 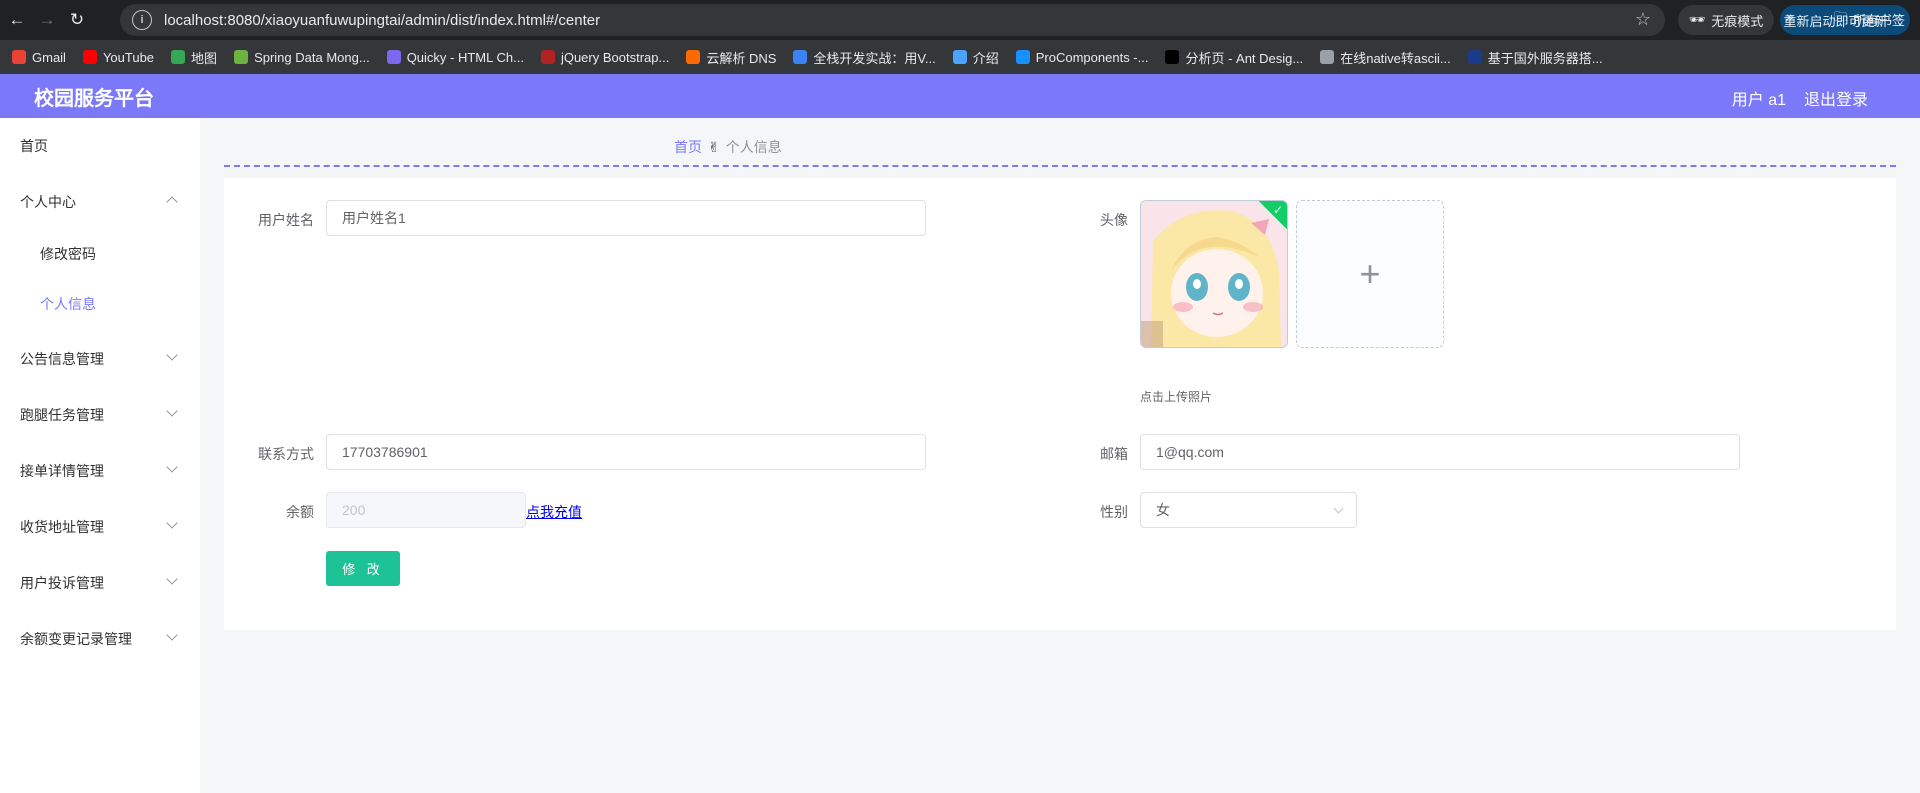 I want to click on avatar-image: ✓, so click(x=1214, y=274).